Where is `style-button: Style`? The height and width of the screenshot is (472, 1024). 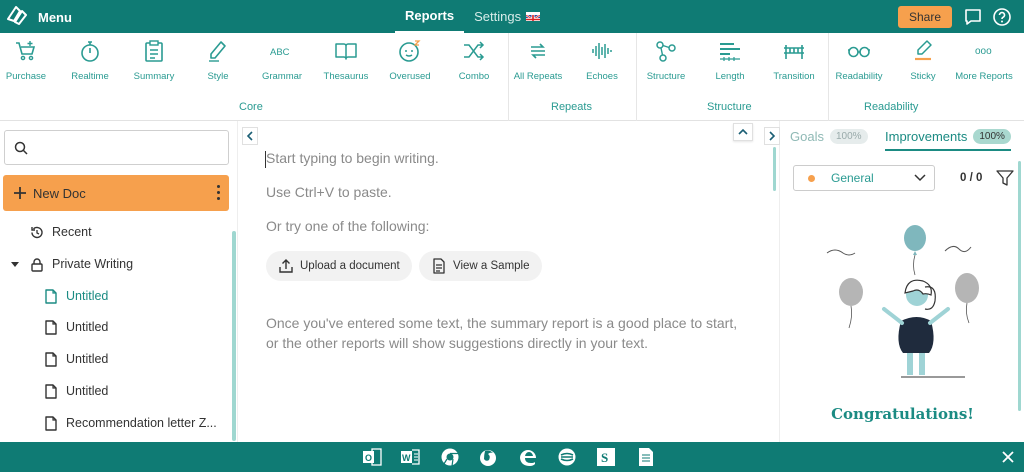
style-button: Style is located at coordinates (218, 60).